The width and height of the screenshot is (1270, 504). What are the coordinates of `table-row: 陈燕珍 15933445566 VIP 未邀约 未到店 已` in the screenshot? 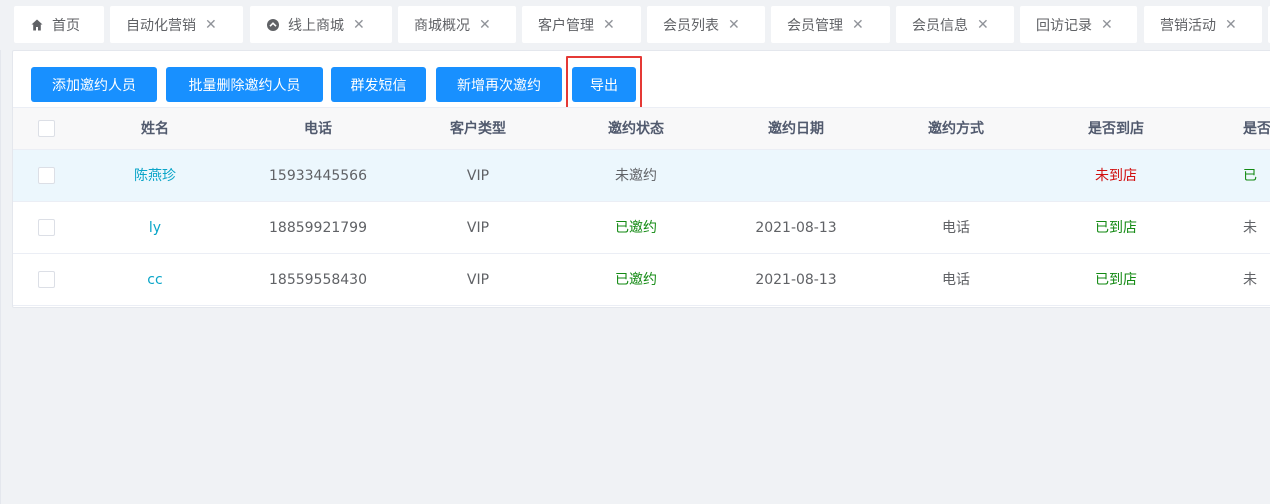 It's located at (641, 176).